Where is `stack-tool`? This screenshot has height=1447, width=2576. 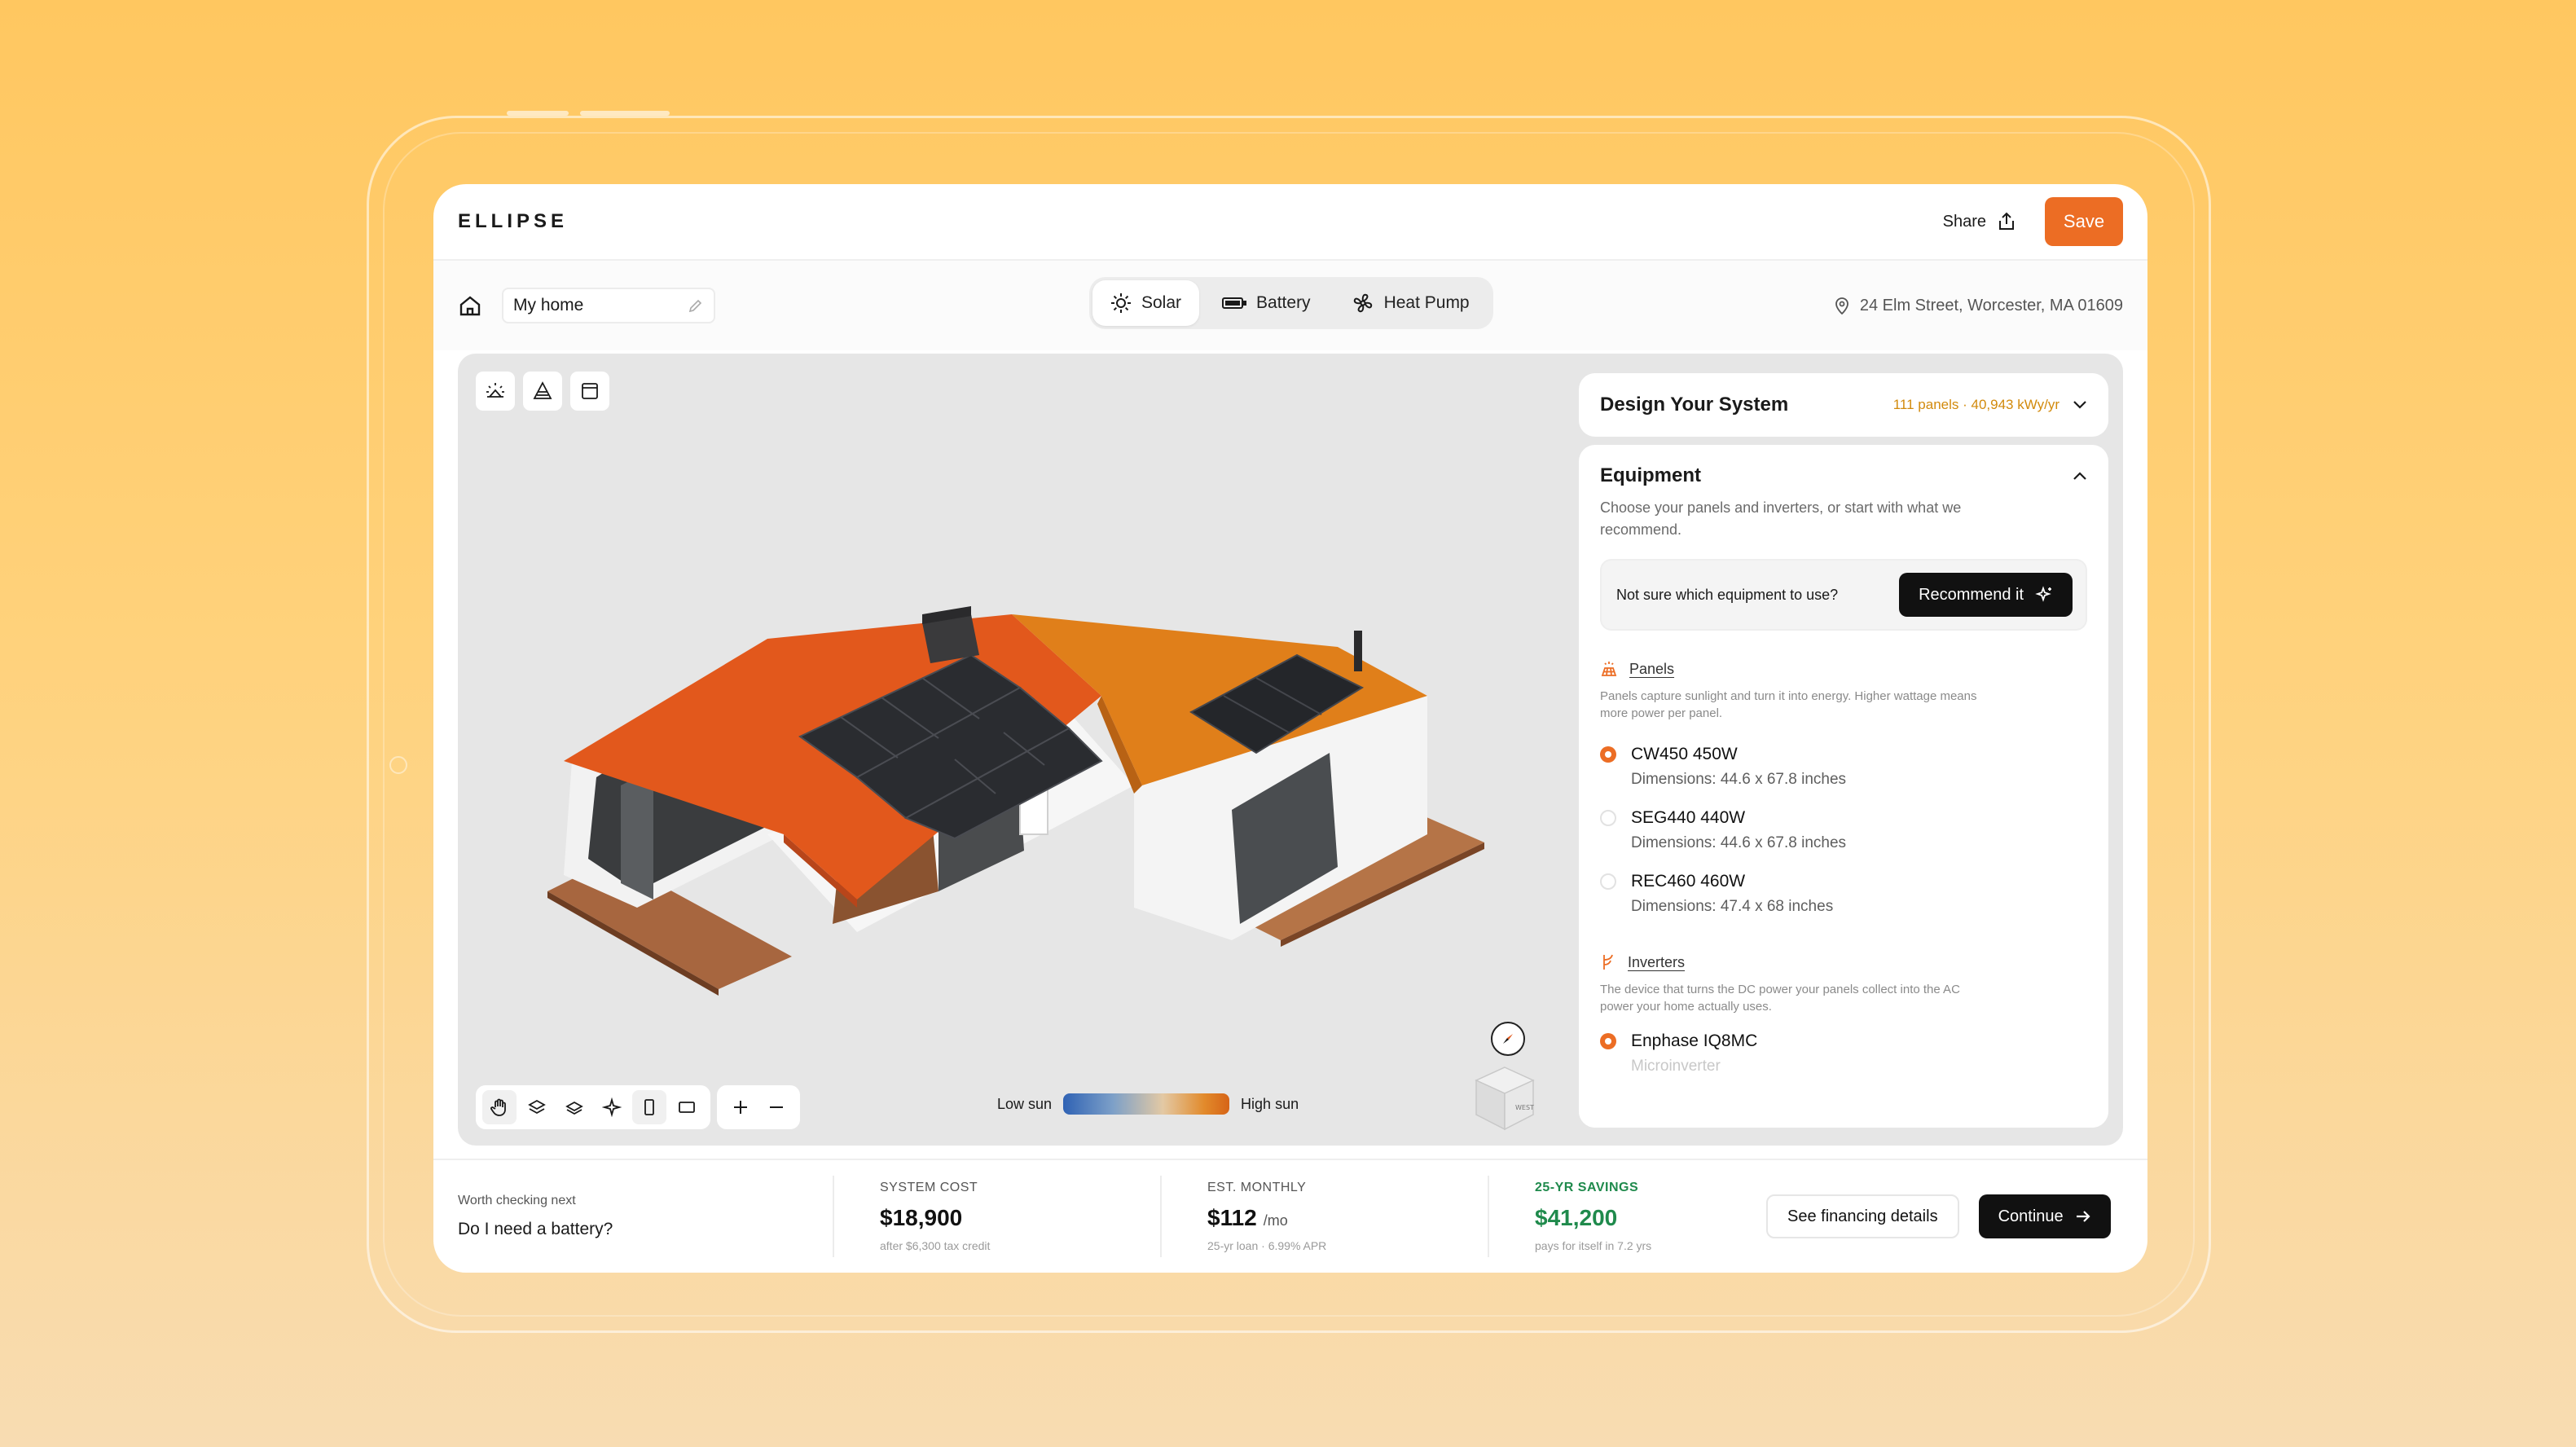 stack-tool is located at coordinates (574, 1107).